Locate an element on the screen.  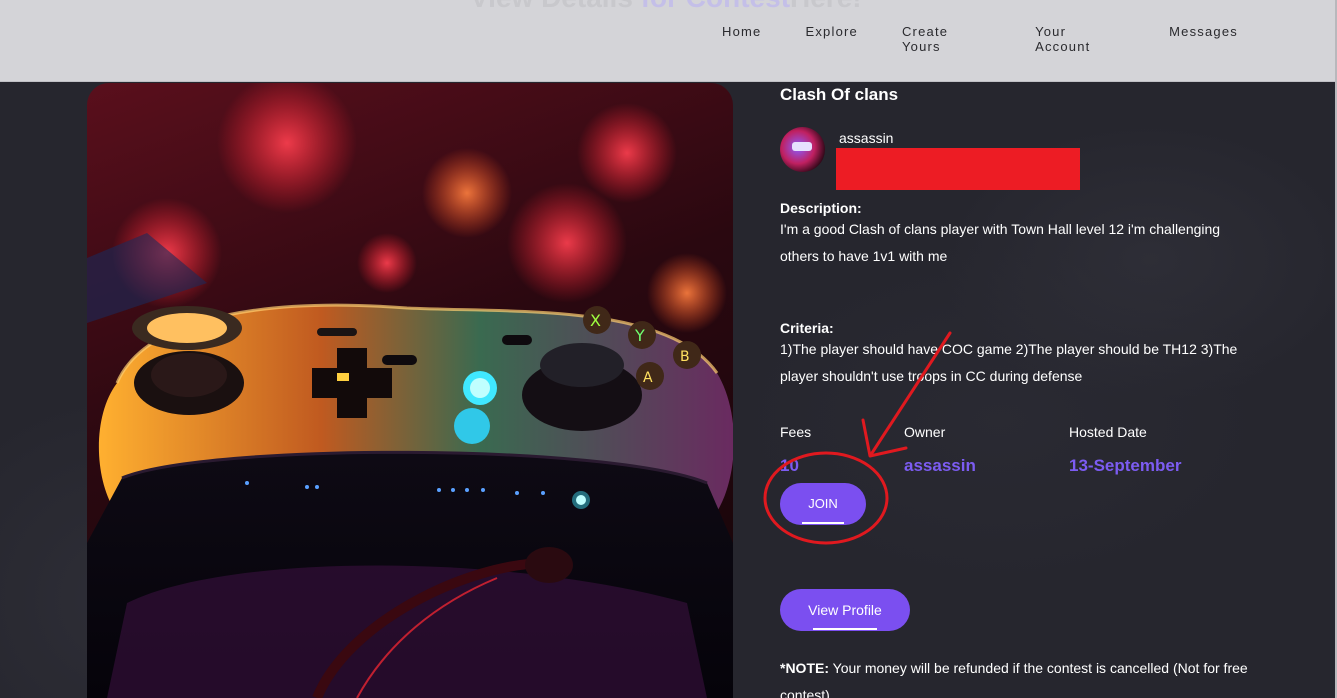
join-label: JOIN is located at coordinates (823, 503).